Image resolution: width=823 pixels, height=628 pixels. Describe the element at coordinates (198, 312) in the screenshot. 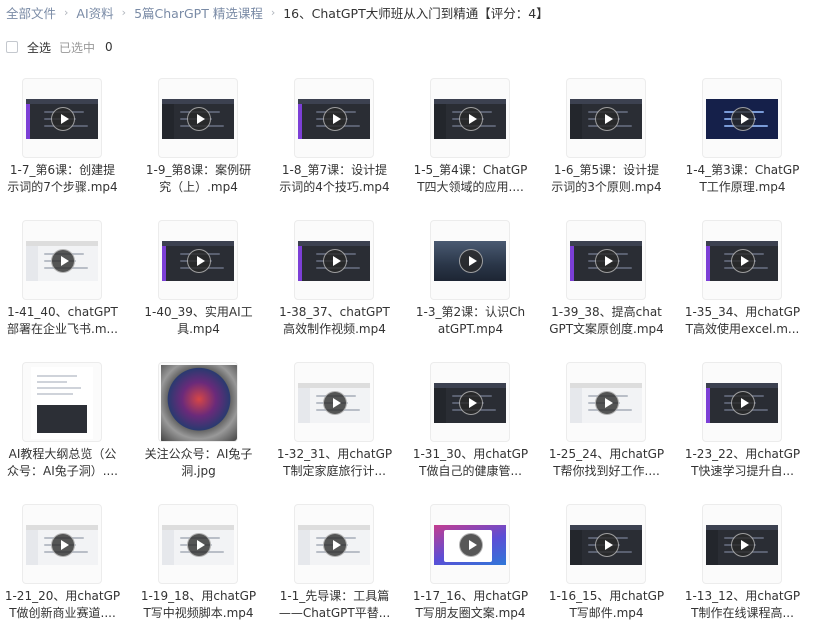

I see `file-name-line: 1-40_39、实用AI工` at that location.